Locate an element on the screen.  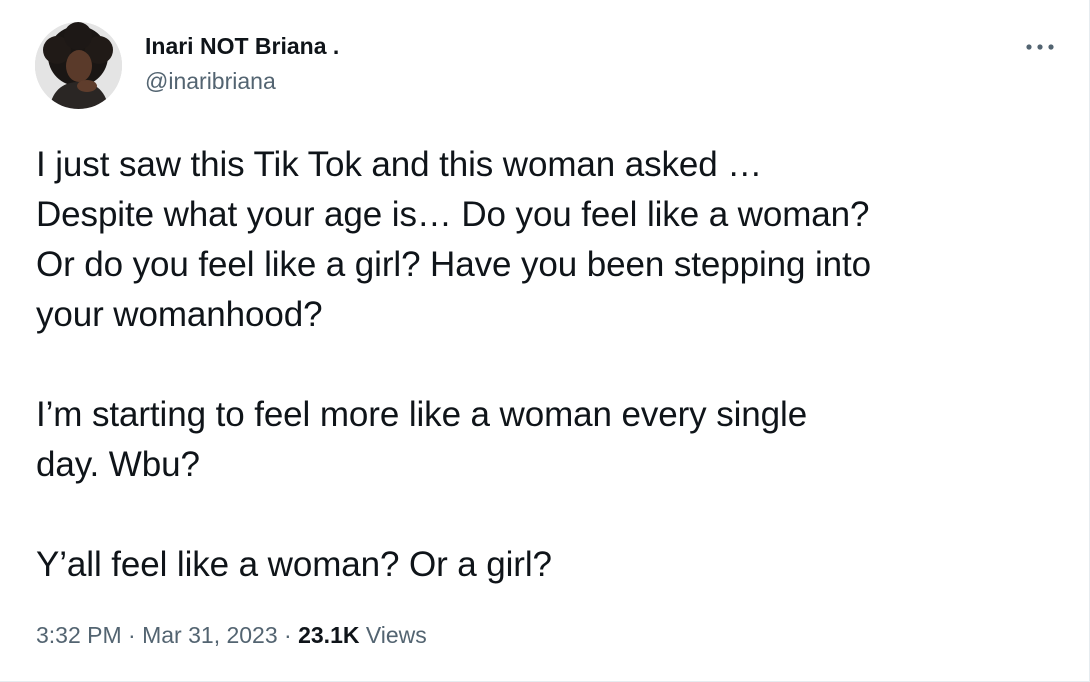
ellipsis-icon is located at coordinates (1040, 47).